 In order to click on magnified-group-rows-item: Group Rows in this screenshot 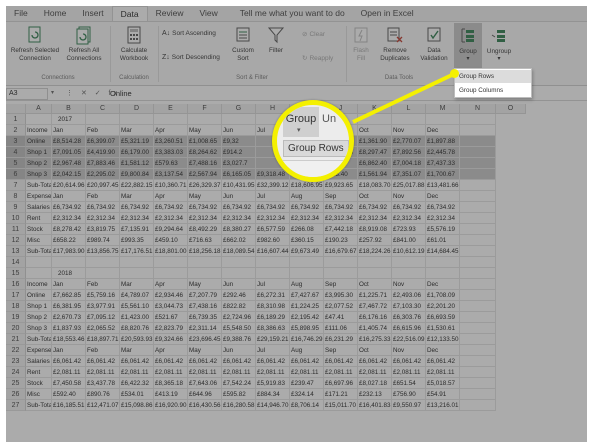, I will do `click(316, 148)`.